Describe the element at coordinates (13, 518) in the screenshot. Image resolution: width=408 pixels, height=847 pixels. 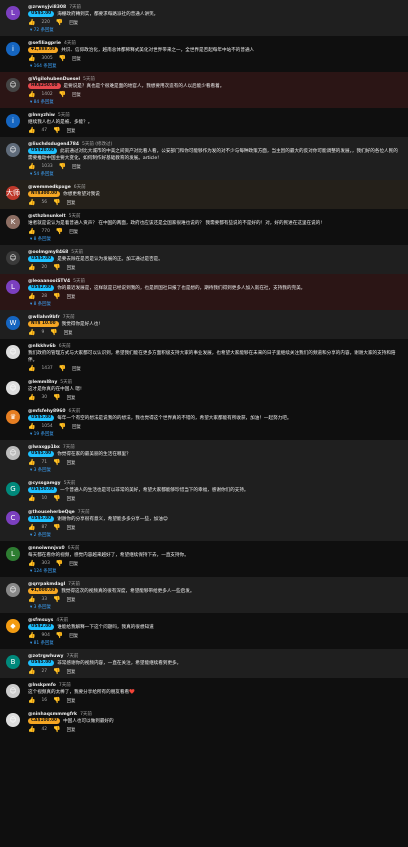
I see `avatar: C` at that location.